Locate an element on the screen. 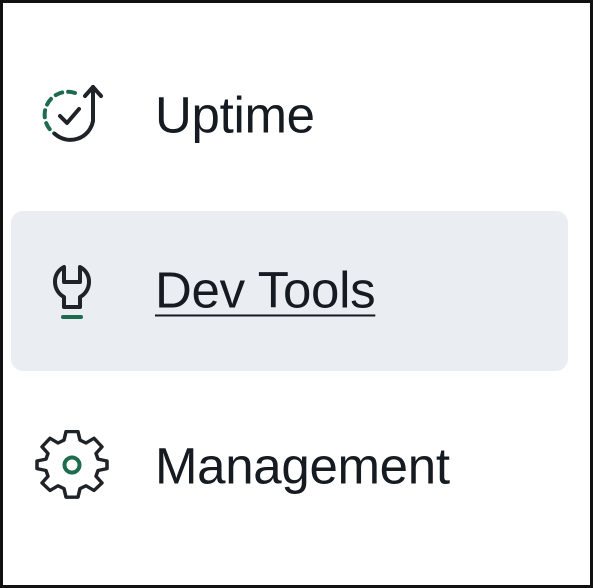 This screenshot has height=588, width=593. nav-item-dev-tools-label: Dev Tools is located at coordinates (265, 290).